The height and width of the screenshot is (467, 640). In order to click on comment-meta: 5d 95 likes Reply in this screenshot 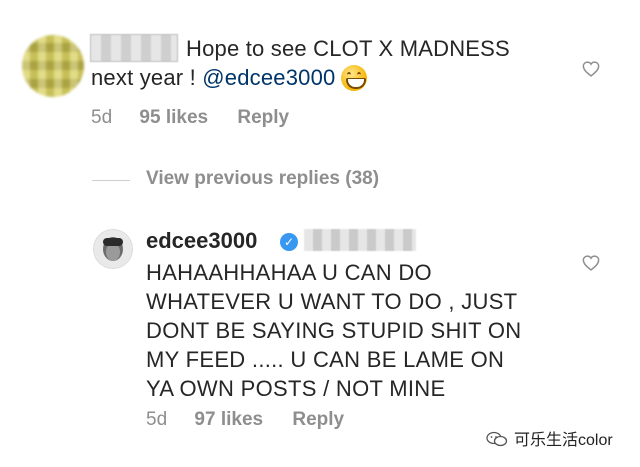, I will do `click(190, 118)`.